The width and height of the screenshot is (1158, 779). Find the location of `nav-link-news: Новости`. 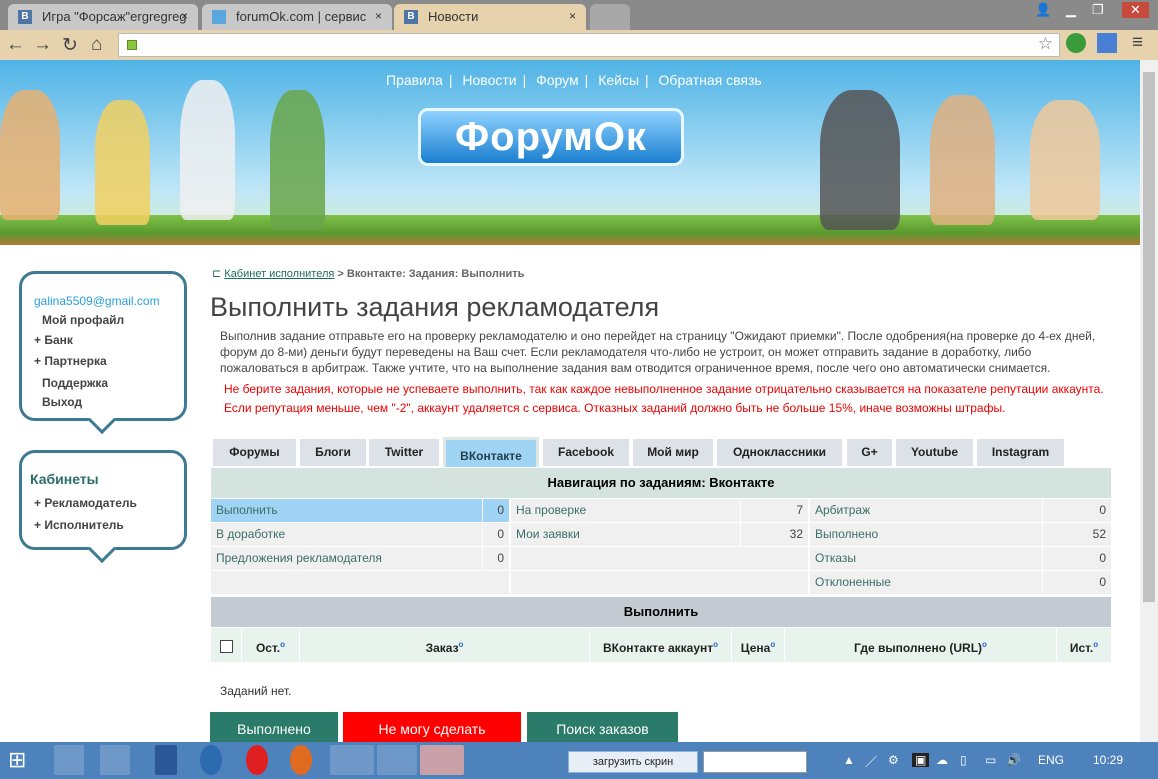

nav-link-news: Новости is located at coordinates (489, 80).